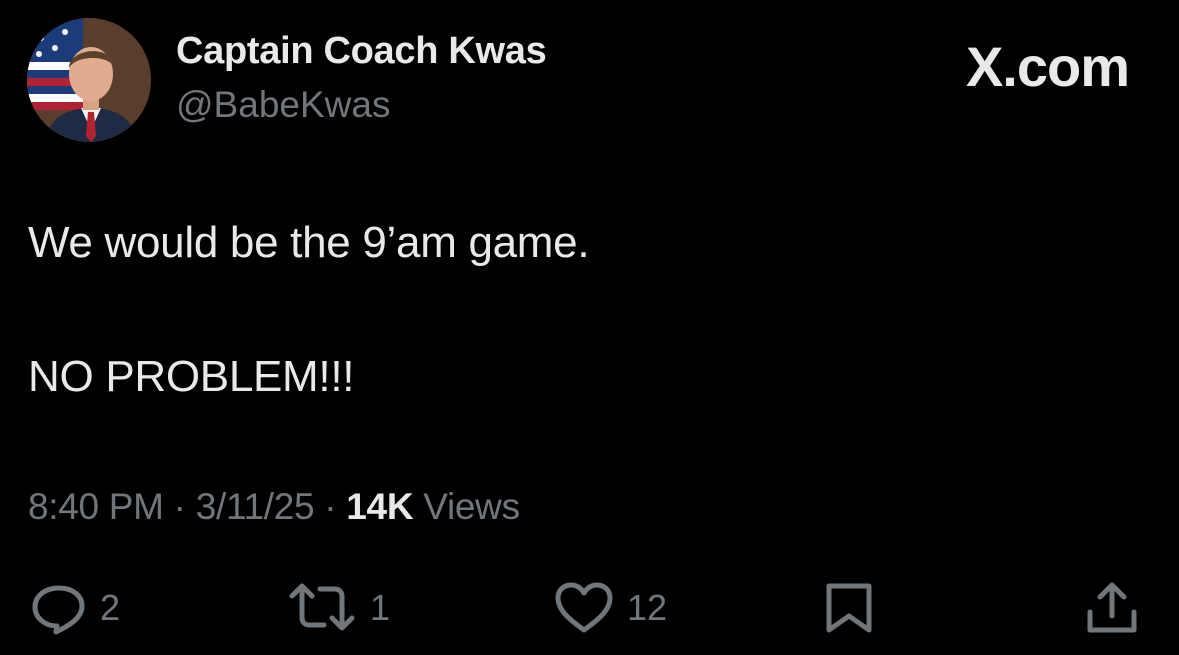 This screenshot has width=1179, height=655. What do you see at coordinates (466, 506) in the screenshot?
I see `views-label: Views` at bounding box center [466, 506].